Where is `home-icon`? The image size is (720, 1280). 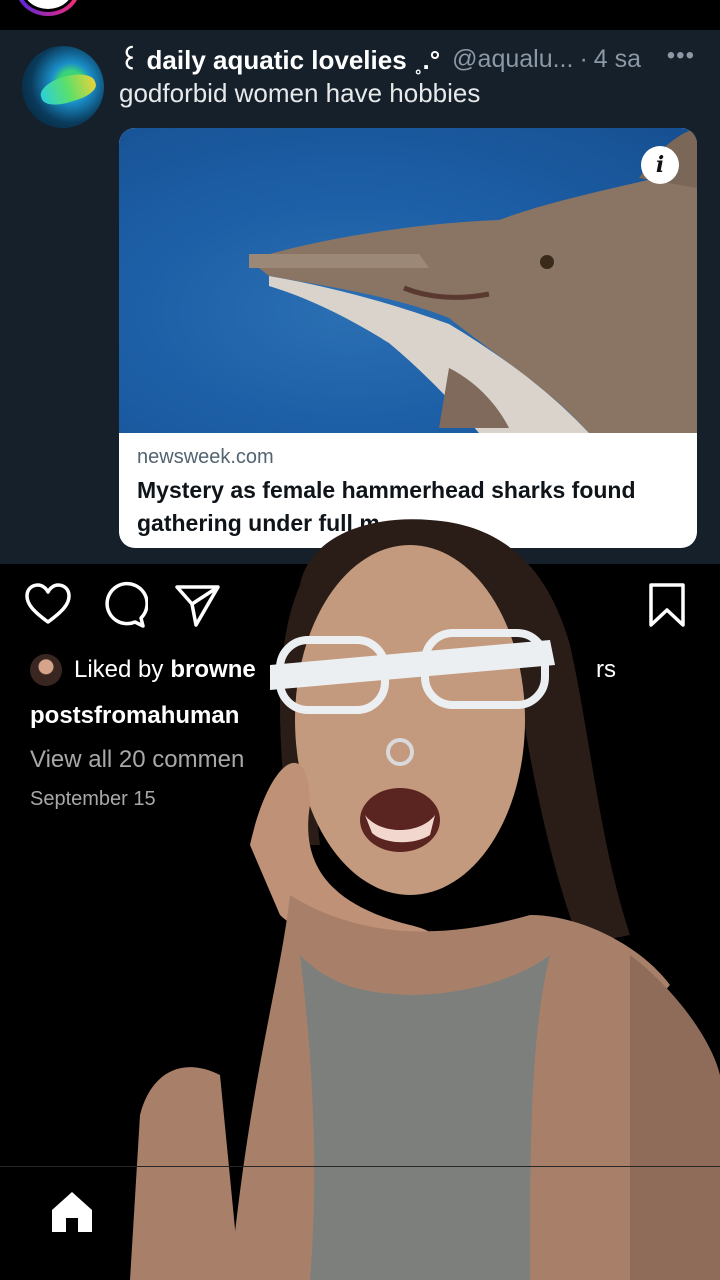 home-icon is located at coordinates (72, 1212).